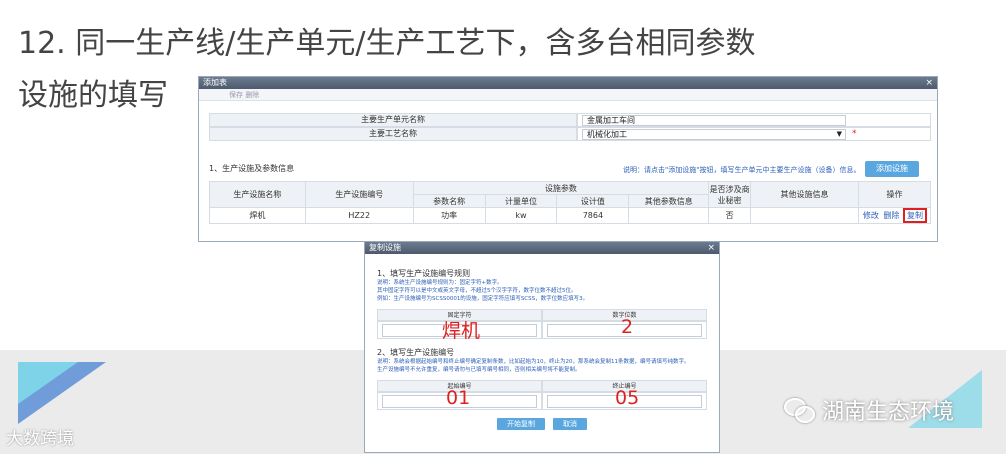  Describe the element at coordinates (730, 194) in the screenshot. I see `col-secret: 是否涉及商业秘密` at that location.